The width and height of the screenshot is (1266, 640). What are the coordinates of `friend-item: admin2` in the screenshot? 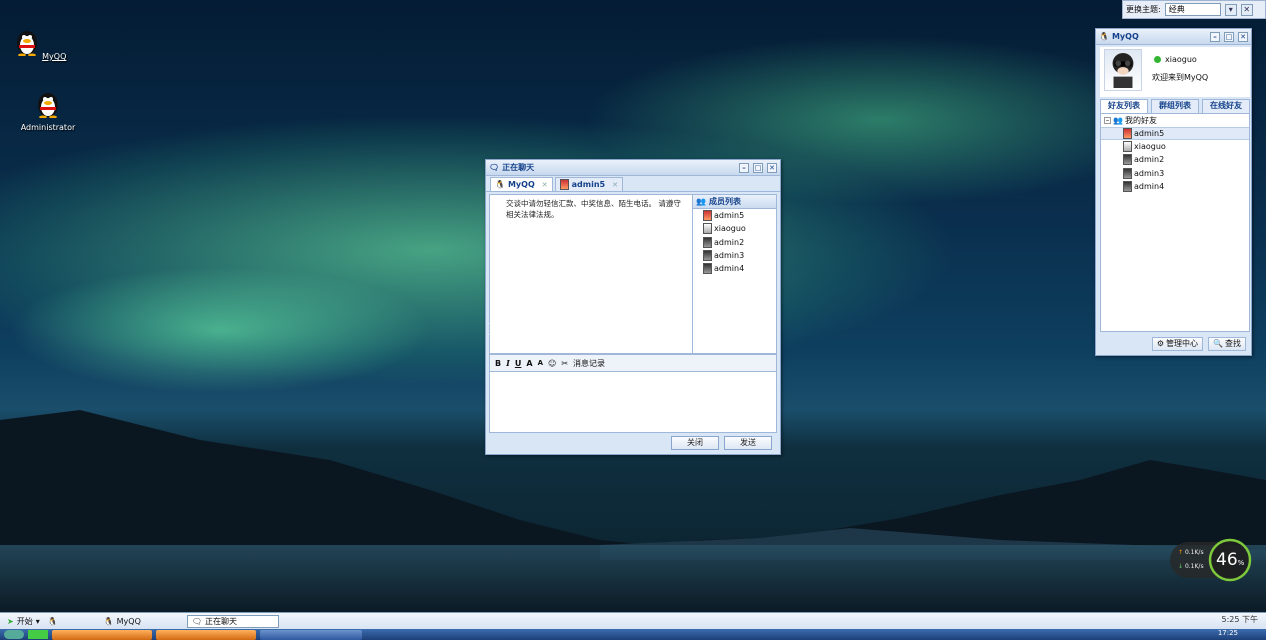 It's located at (1175, 159).